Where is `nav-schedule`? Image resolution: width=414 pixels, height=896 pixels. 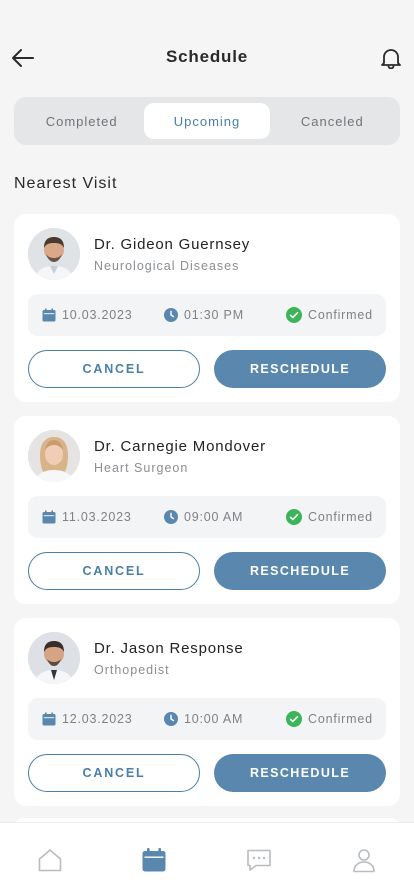
nav-schedule is located at coordinates (154, 860).